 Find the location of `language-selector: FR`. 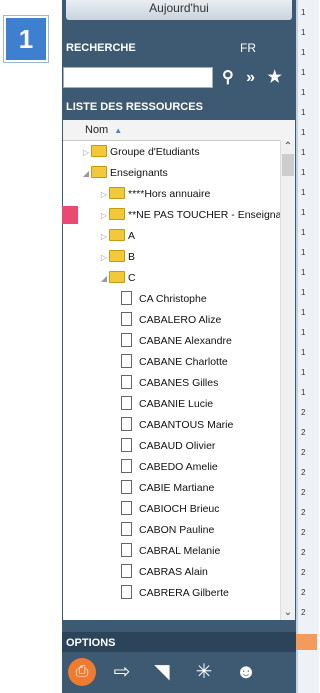

language-selector: FR is located at coordinates (248, 48).